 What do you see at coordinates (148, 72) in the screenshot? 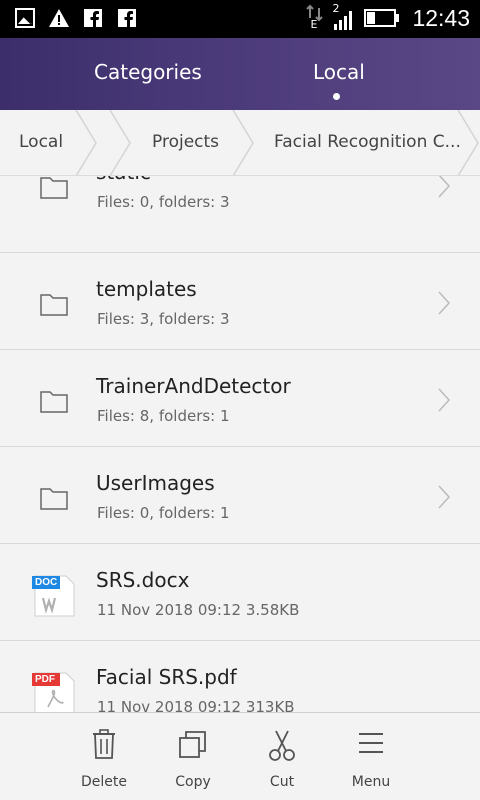
I see `tab-categories: Categories` at bounding box center [148, 72].